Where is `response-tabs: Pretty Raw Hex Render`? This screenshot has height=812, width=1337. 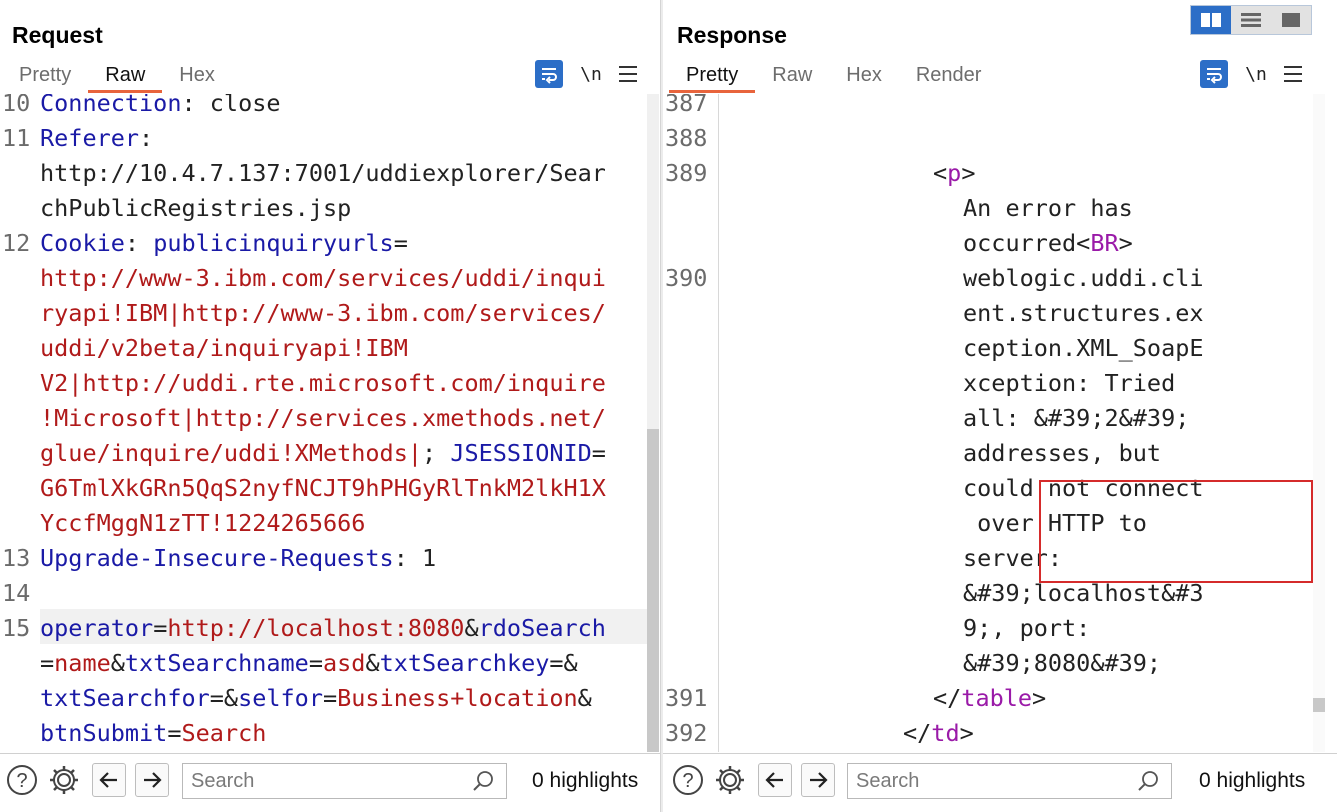 response-tabs: Pretty Raw Hex Render is located at coordinates (833, 76).